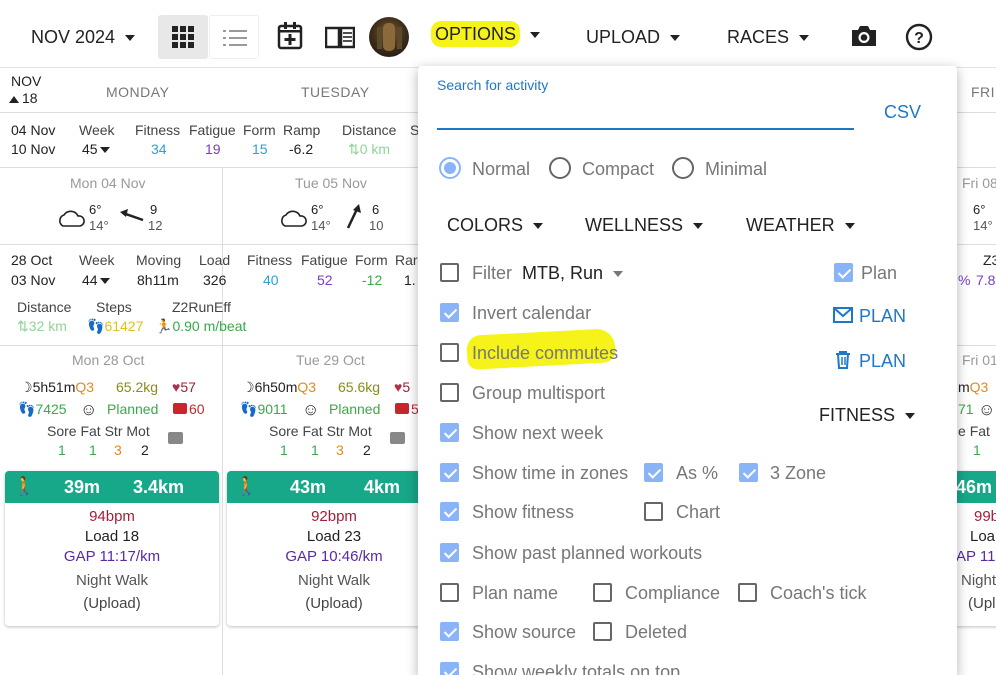 This screenshot has width=996, height=675. What do you see at coordinates (44, 307) in the screenshot?
I see `distance-label: Distance` at bounding box center [44, 307].